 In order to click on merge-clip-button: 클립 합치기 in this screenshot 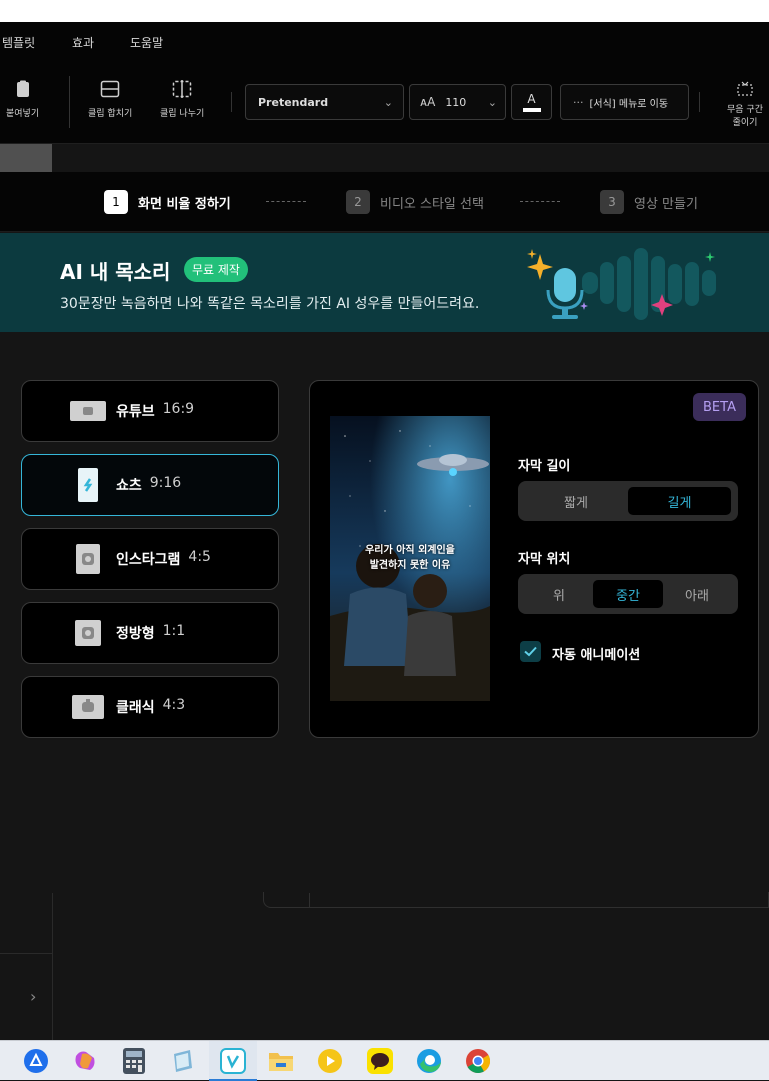, I will do `click(110, 99)`.